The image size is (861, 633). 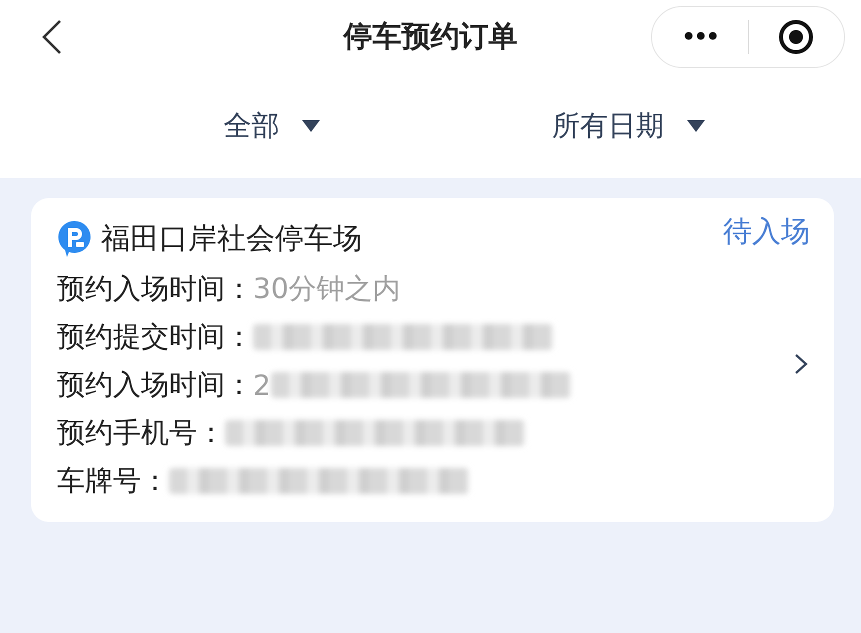 What do you see at coordinates (231, 238) in the screenshot?
I see `parking-lot-name: 福田口岸社会停车场` at bounding box center [231, 238].